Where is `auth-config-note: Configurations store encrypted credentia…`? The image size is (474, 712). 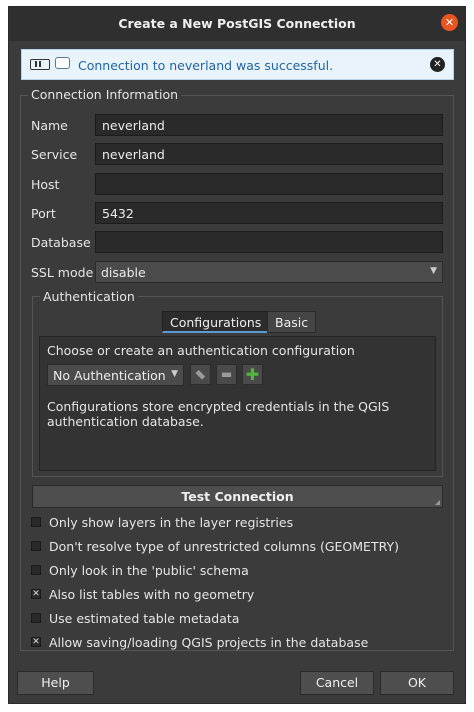
auth-config-note: Configurations store encrypted credentia… is located at coordinates (218, 414).